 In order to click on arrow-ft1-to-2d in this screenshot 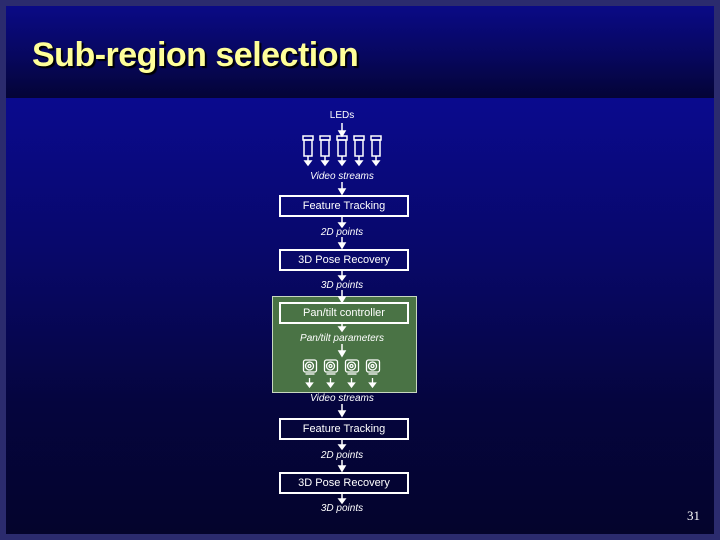, I will do `click(342, 223)`.